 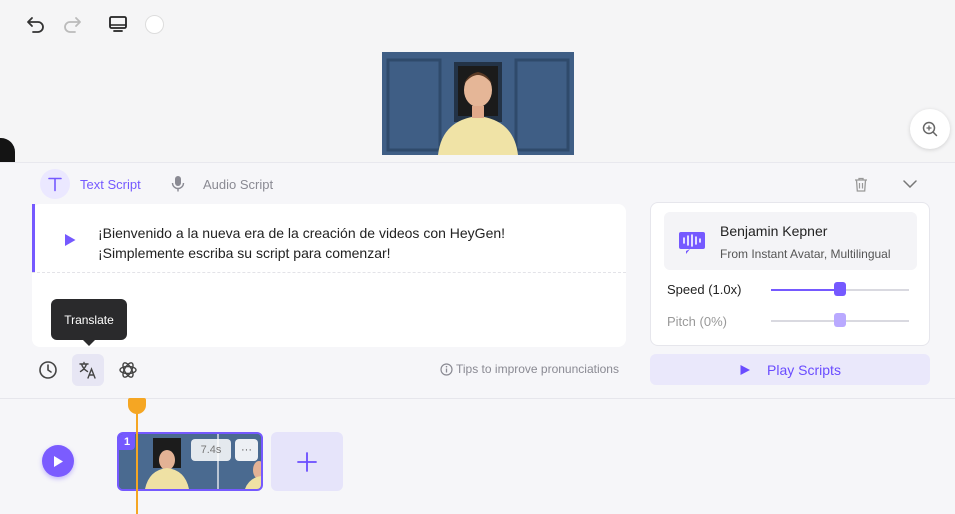 I want to click on speed-slider-thumb, so click(x=840, y=289).